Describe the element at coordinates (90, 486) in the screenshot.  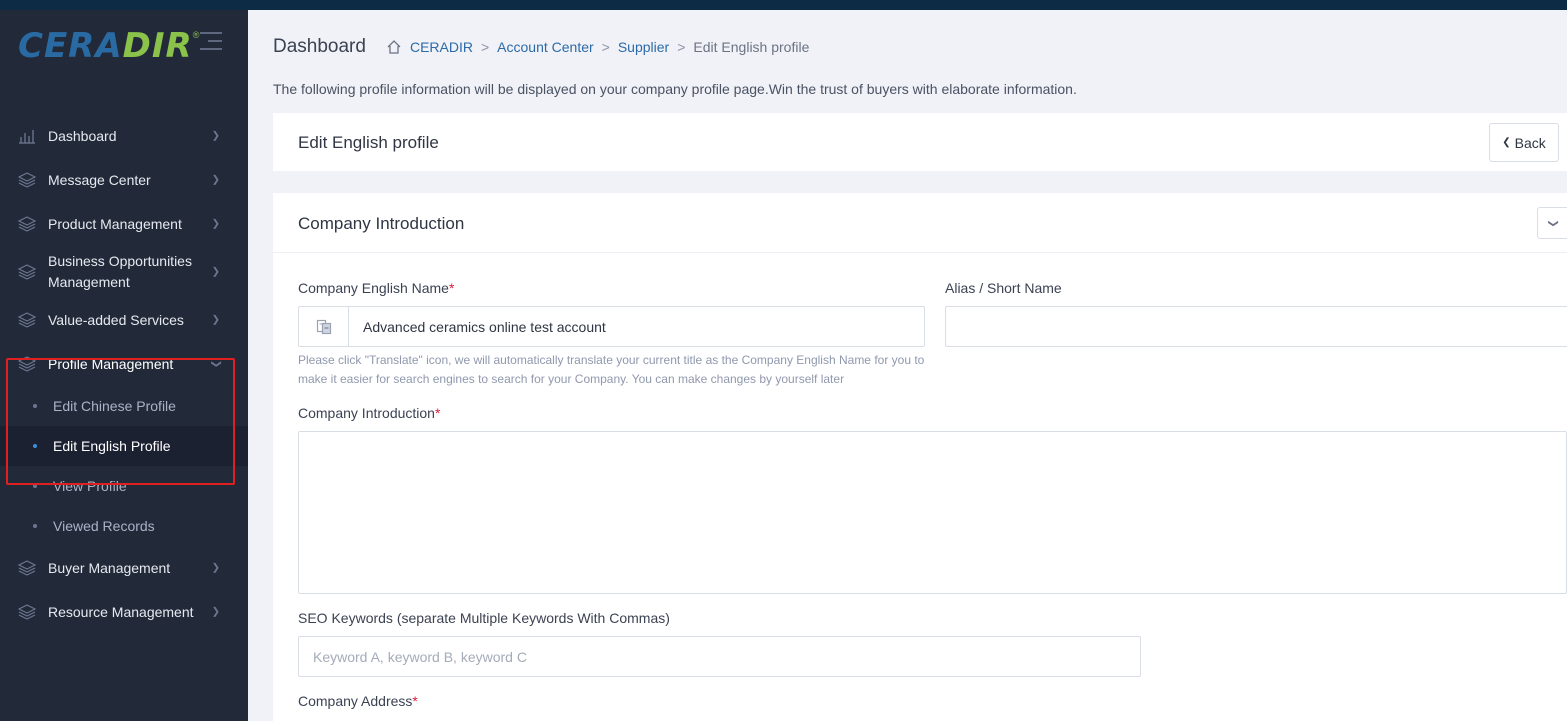
I see `sidebar-subitem-label: View Profile` at that location.